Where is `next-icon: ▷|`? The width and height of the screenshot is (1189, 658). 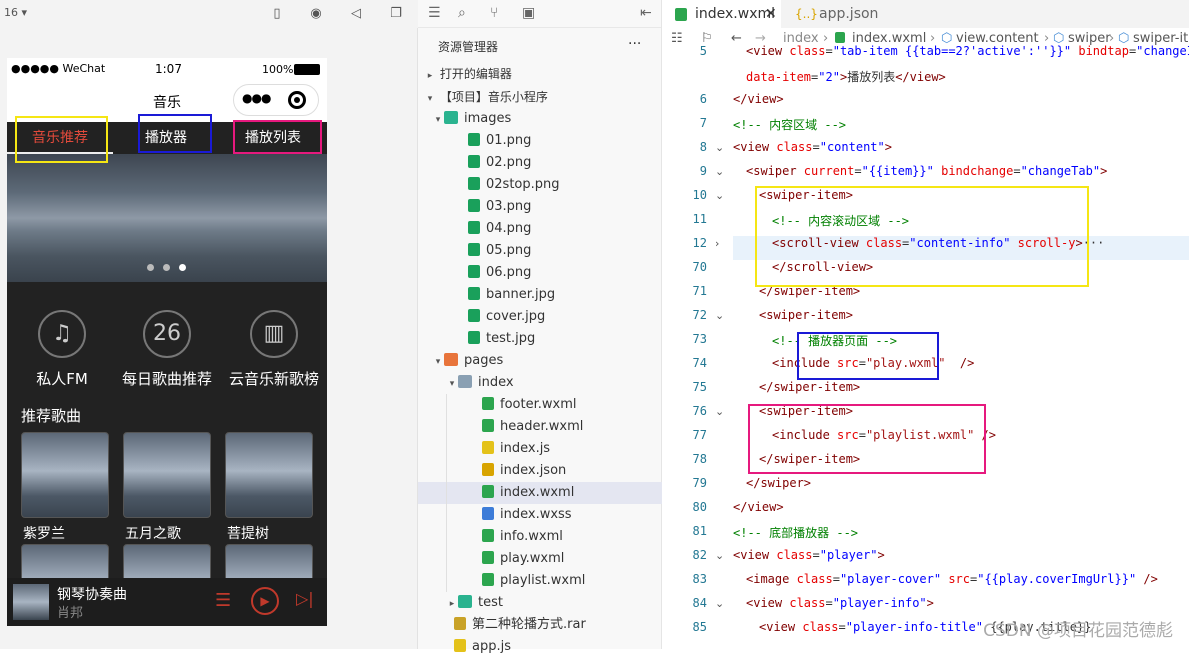
next-icon: ▷| is located at coordinates (305, 598).